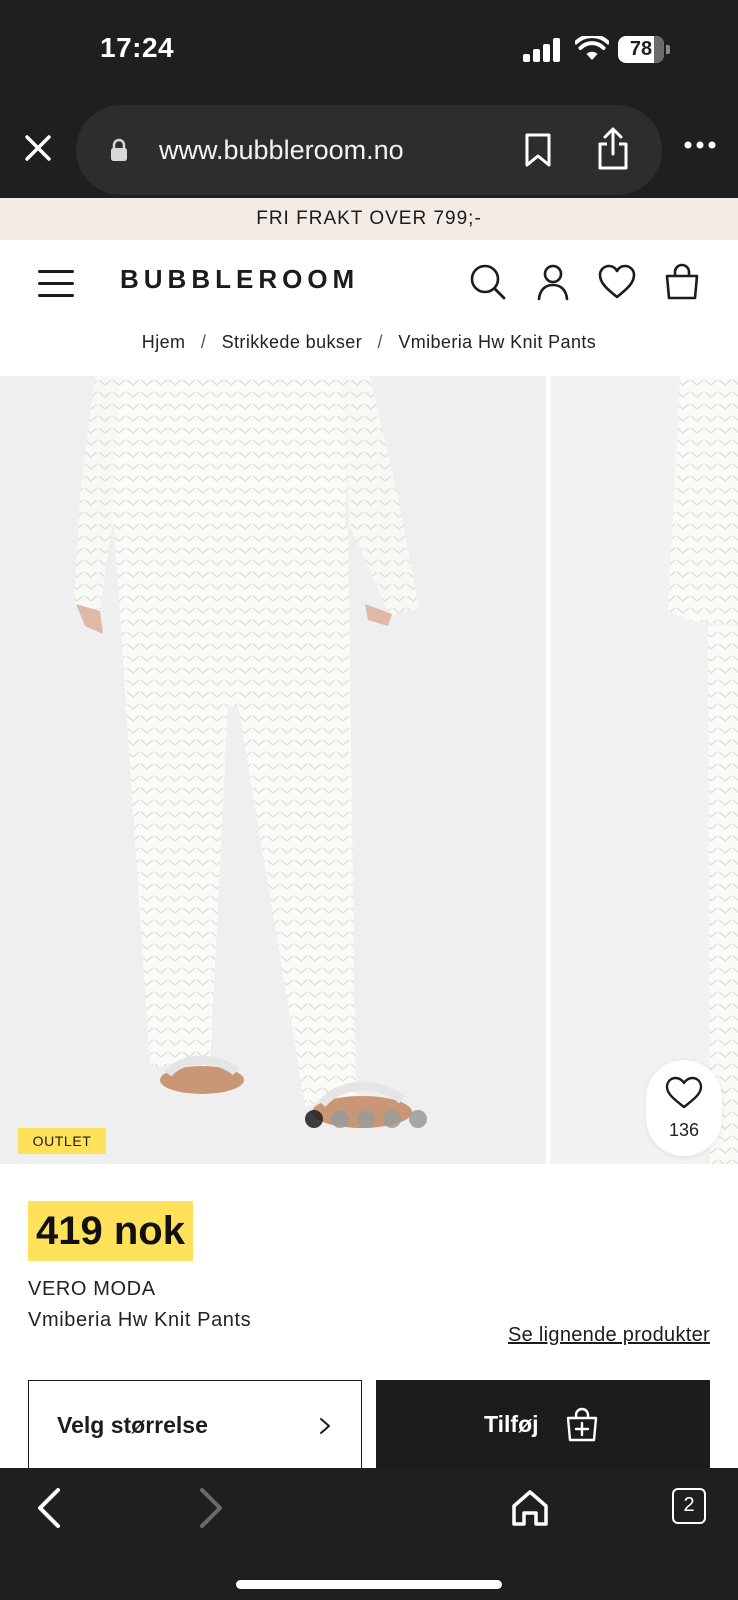  I want to click on account-icon, so click(553, 282).